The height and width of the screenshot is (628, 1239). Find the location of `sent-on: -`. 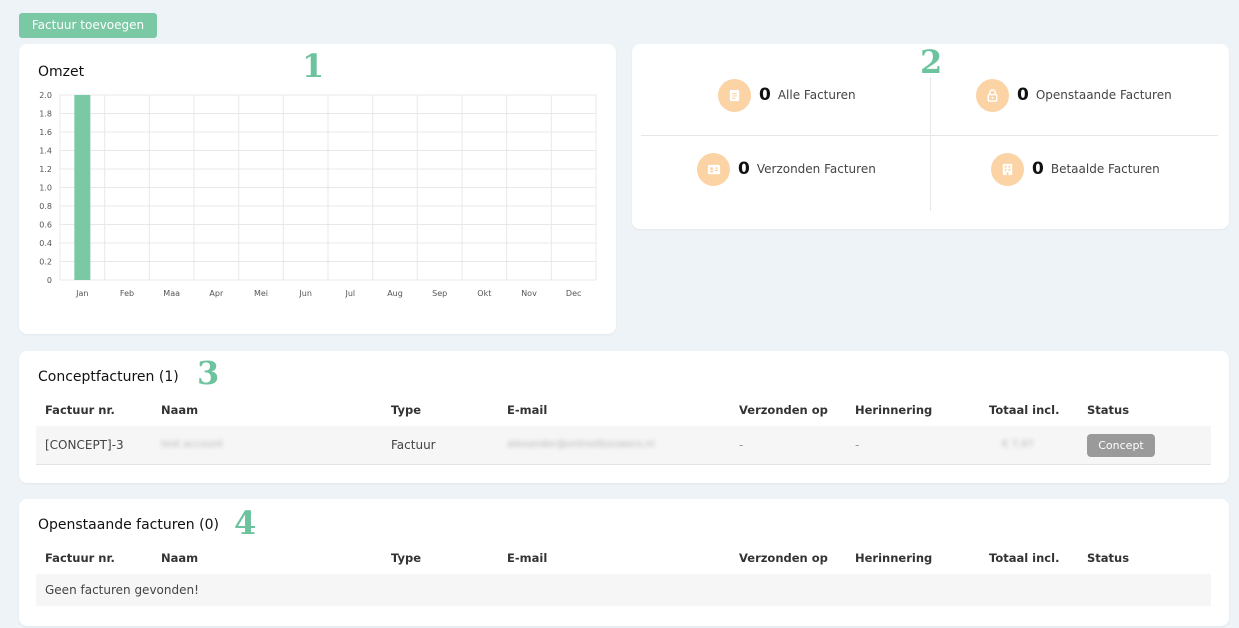

sent-on: - is located at coordinates (741, 445).